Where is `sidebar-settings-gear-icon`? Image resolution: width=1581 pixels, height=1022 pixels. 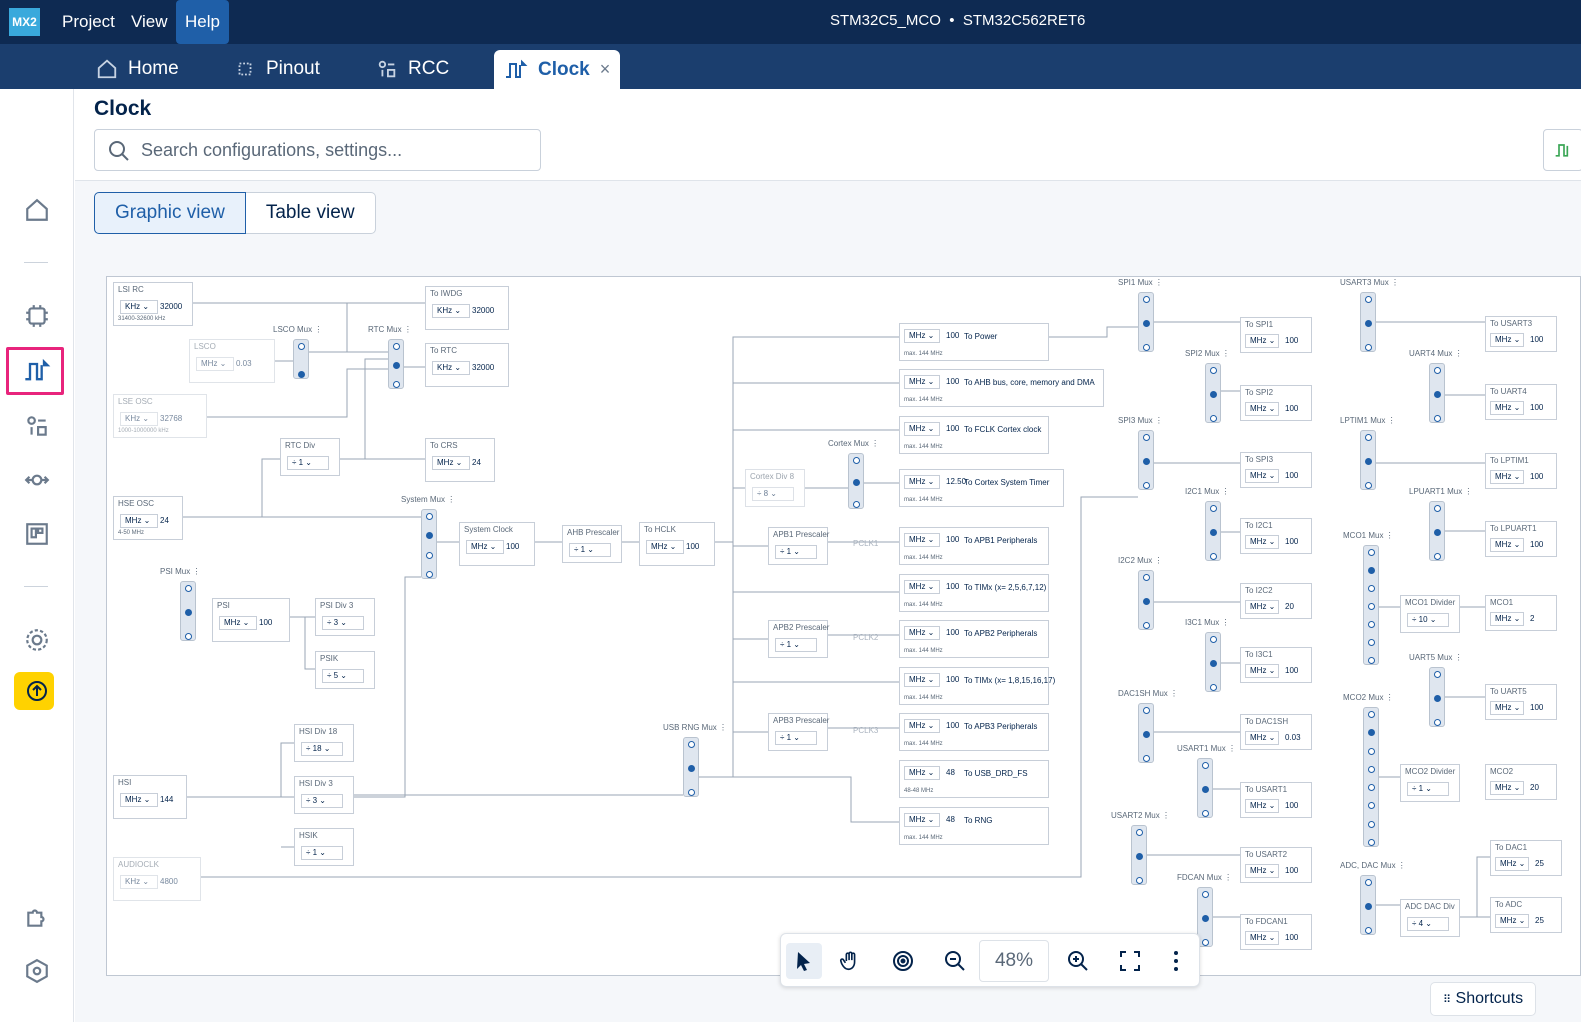
sidebar-settings-gear-icon is located at coordinates (37, 640).